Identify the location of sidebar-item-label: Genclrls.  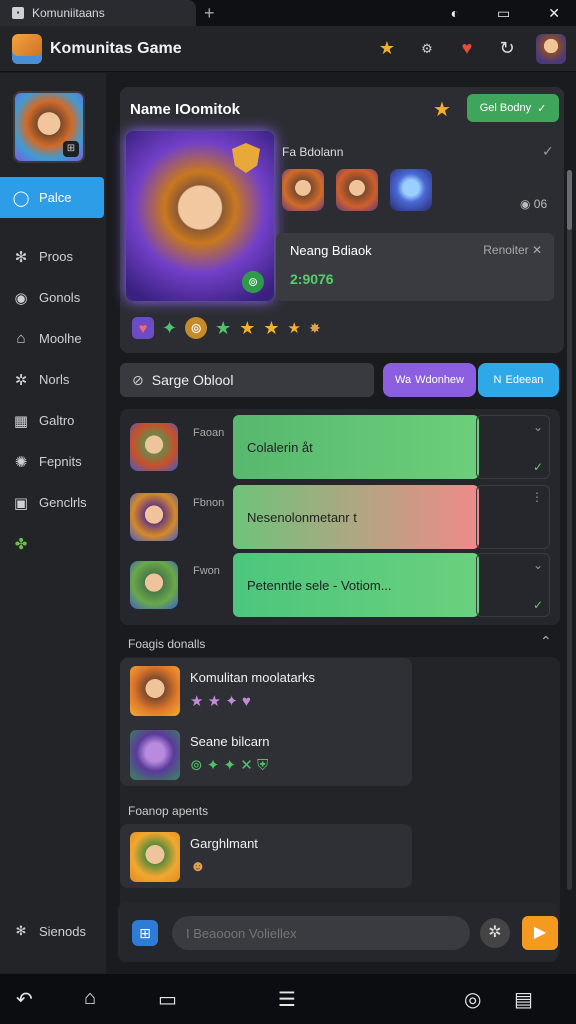
(63, 502).